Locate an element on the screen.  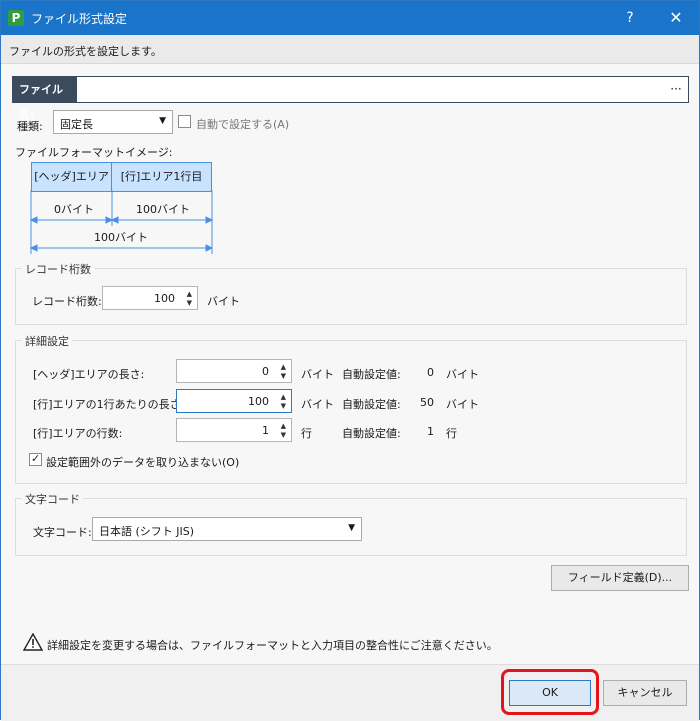
type-label: 種類: is located at coordinates (30, 126).